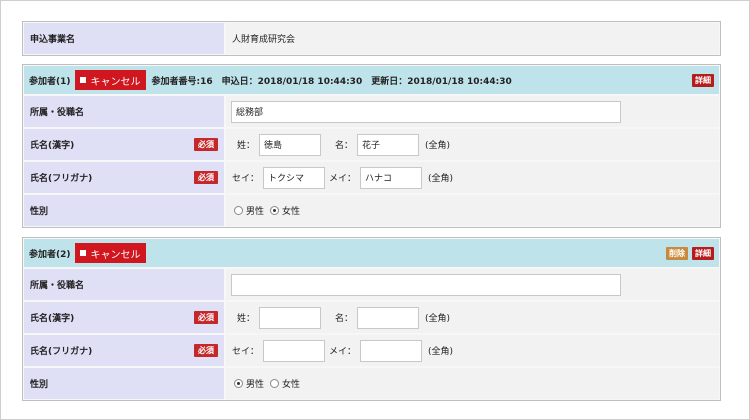  I want to click on sei-kana-input: トクシマ, so click(294, 177).